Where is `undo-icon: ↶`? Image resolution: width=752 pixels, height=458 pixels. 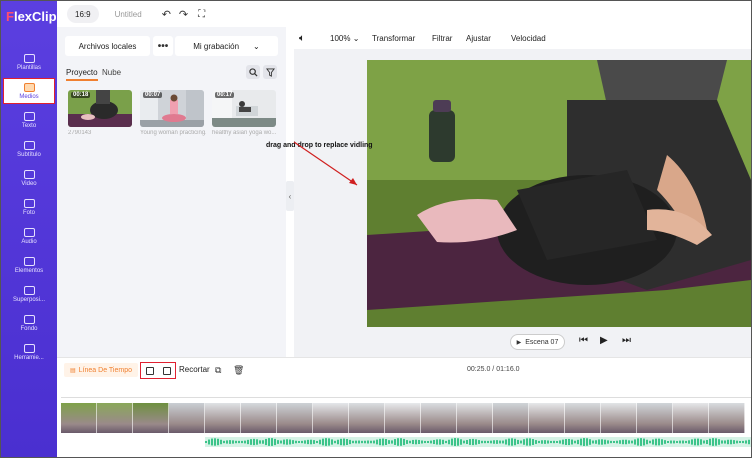
undo-icon: ↶ is located at coordinates (166, 14).